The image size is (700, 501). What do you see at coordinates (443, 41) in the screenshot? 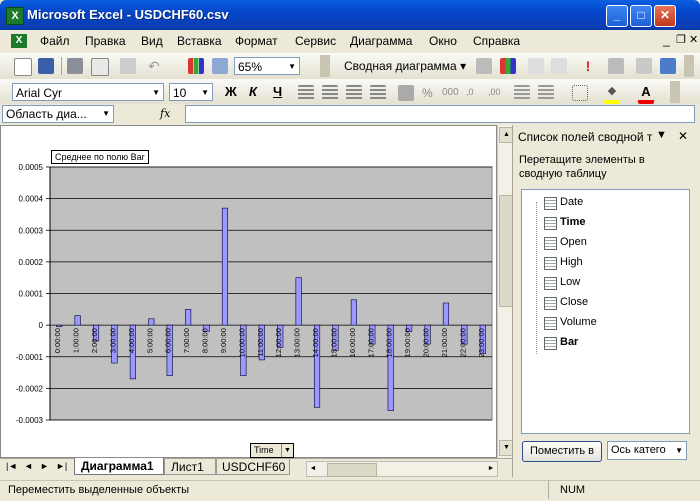
I see `menu-window: Окно` at bounding box center [443, 41].